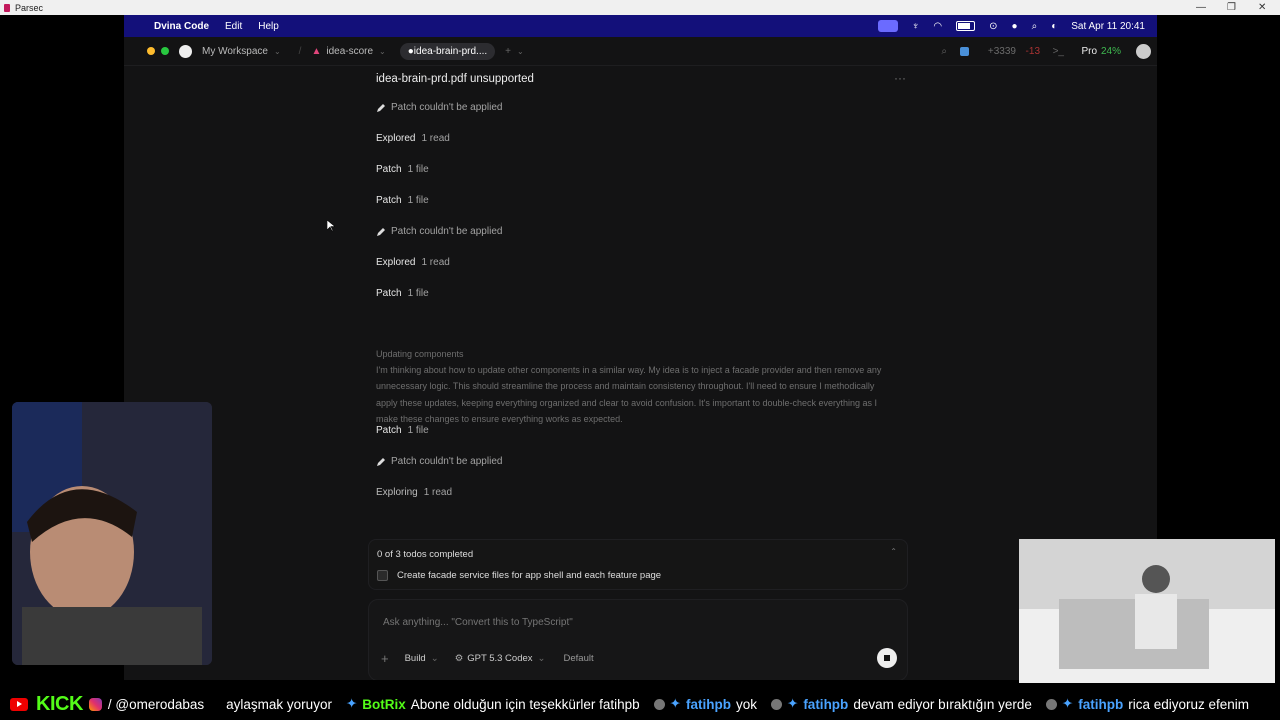 Image resolution: width=1280 pixels, height=720 pixels. I want to click on webcam-overlay, so click(112, 533).